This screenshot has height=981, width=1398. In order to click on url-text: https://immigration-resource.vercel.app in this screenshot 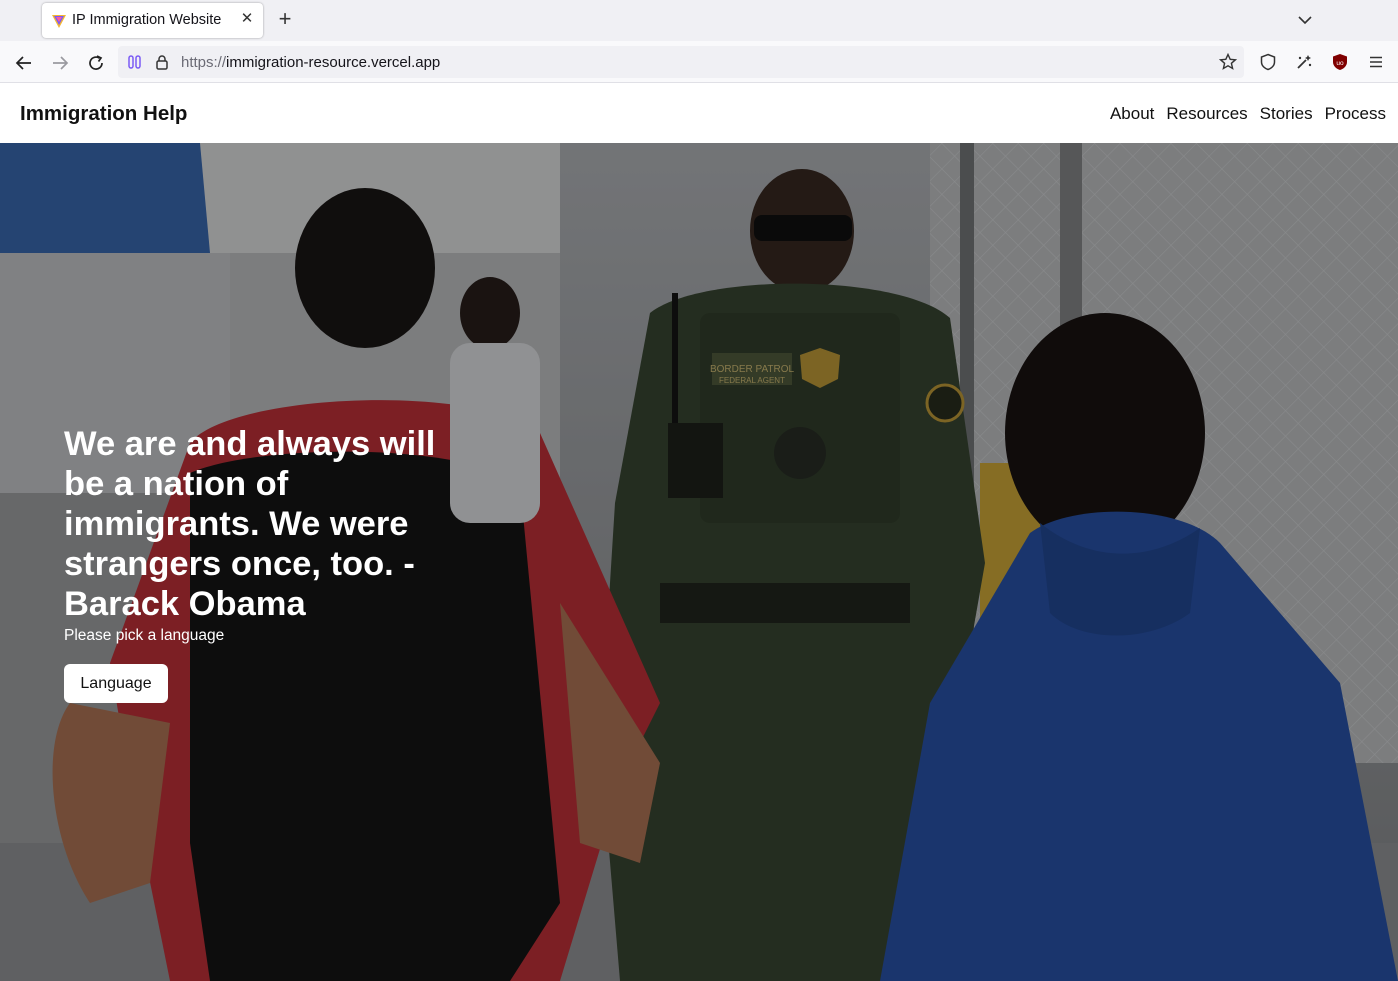, I will do `click(310, 62)`.